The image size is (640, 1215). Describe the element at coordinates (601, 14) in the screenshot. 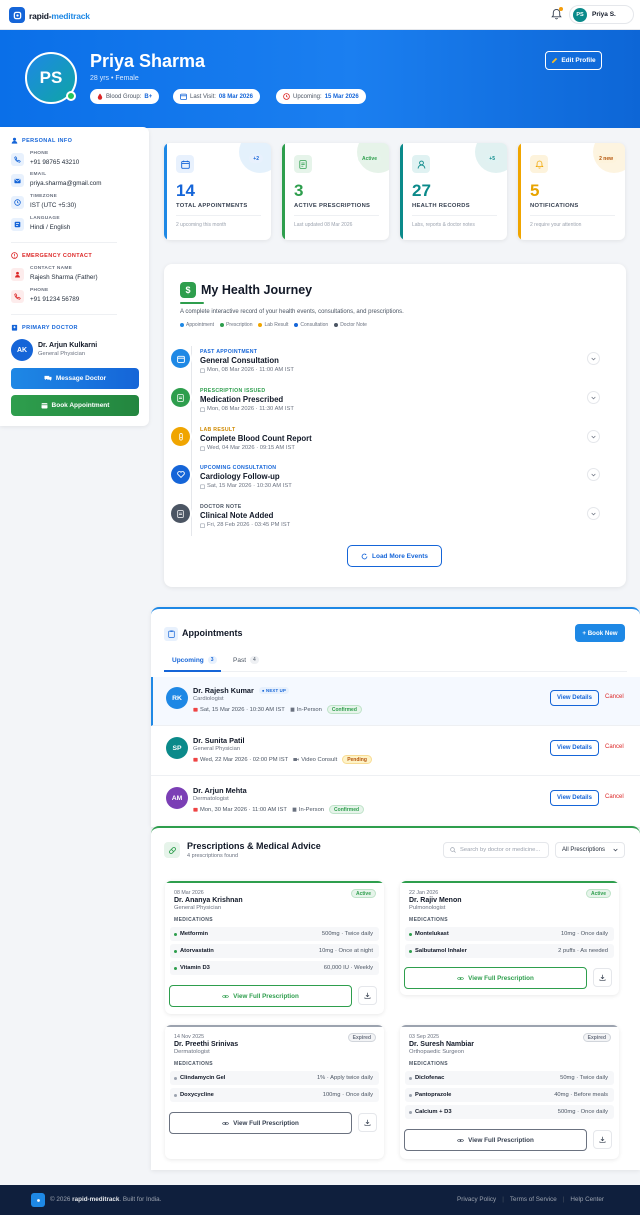

I see `user-menu: PS Priya S.` at that location.